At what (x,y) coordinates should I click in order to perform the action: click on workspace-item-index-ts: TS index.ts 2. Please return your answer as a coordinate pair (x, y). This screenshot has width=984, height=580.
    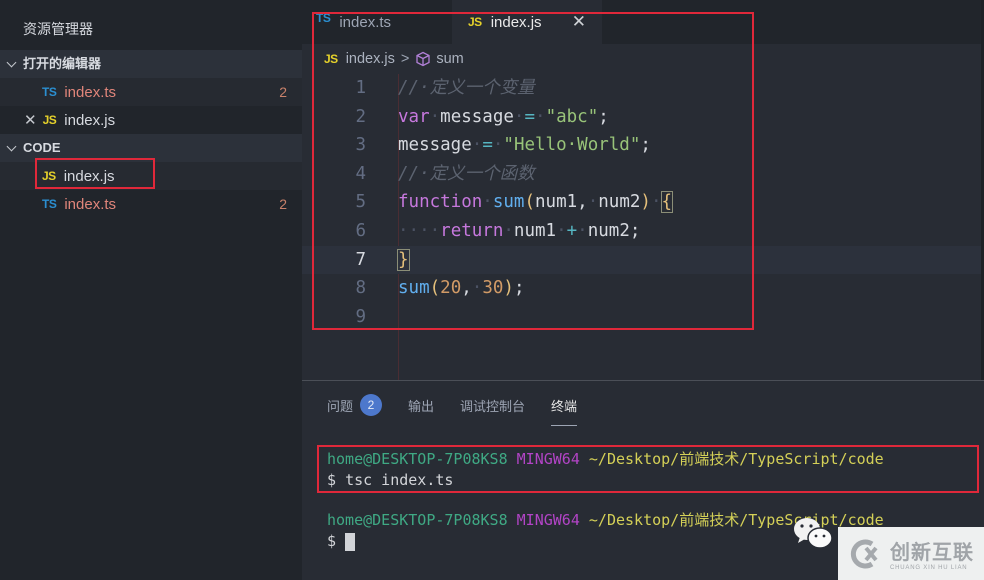
    Looking at the image, I should click on (151, 204).